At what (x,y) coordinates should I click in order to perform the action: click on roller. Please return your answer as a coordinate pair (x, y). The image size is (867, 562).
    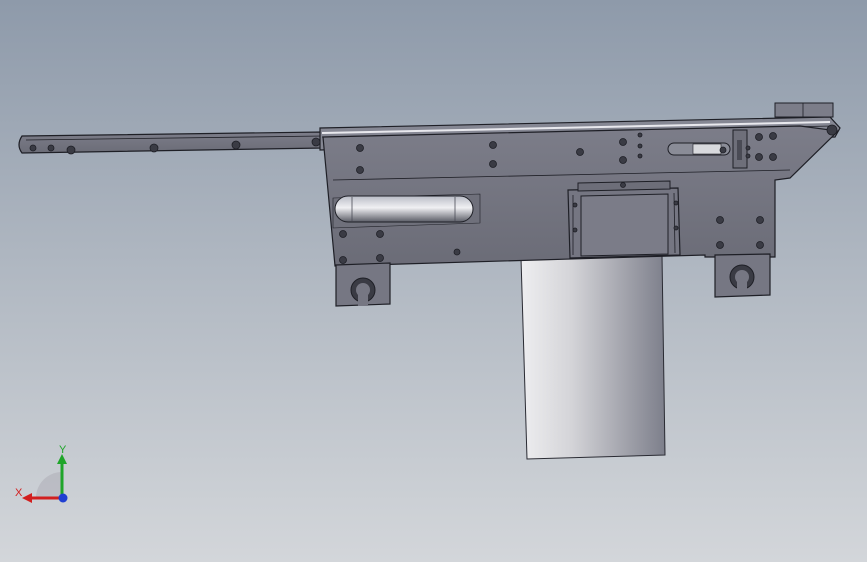
    Looking at the image, I should click on (404, 209).